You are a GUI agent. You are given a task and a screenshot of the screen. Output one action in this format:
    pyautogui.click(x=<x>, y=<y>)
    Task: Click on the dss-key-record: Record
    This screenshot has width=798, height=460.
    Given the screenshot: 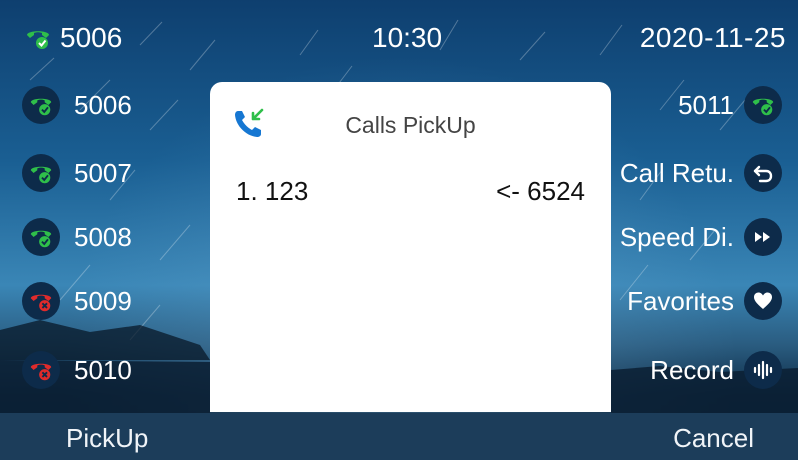 What is the action you would take?
    pyautogui.click(x=716, y=370)
    